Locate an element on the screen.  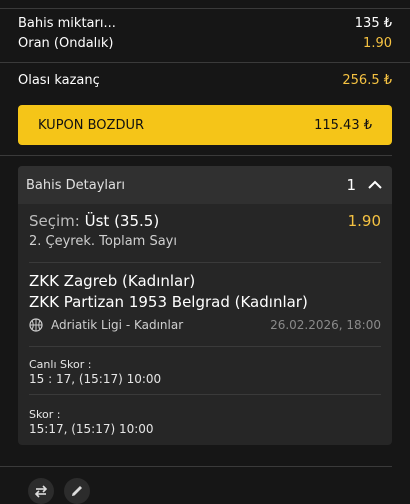
score-divider is located at coordinates (205, 394).